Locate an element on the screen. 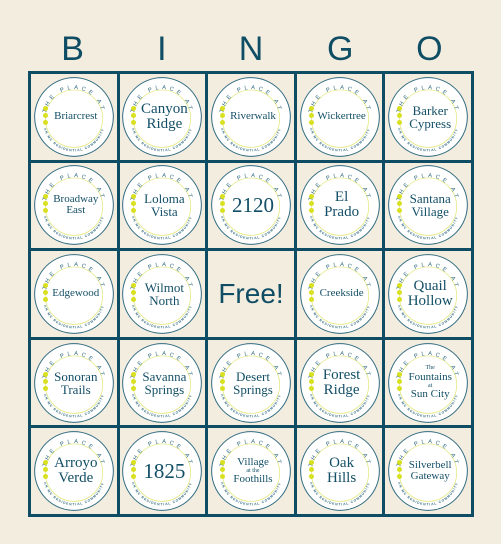 Image resolution: width=501 pixels, height=544 pixels. community-name-line: Wickertree is located at coordinates (341, 116).